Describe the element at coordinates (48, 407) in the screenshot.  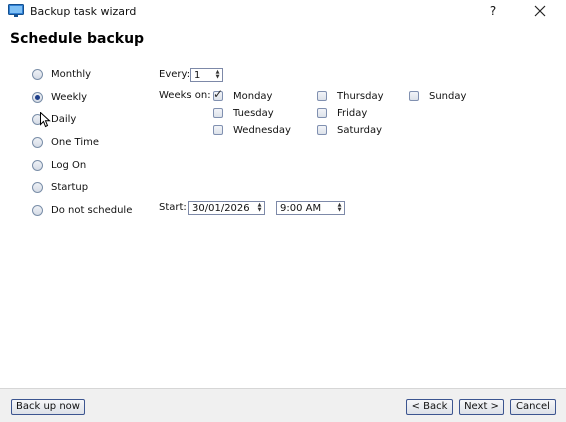
I see `back-up-now-button: Back up now` at that location.